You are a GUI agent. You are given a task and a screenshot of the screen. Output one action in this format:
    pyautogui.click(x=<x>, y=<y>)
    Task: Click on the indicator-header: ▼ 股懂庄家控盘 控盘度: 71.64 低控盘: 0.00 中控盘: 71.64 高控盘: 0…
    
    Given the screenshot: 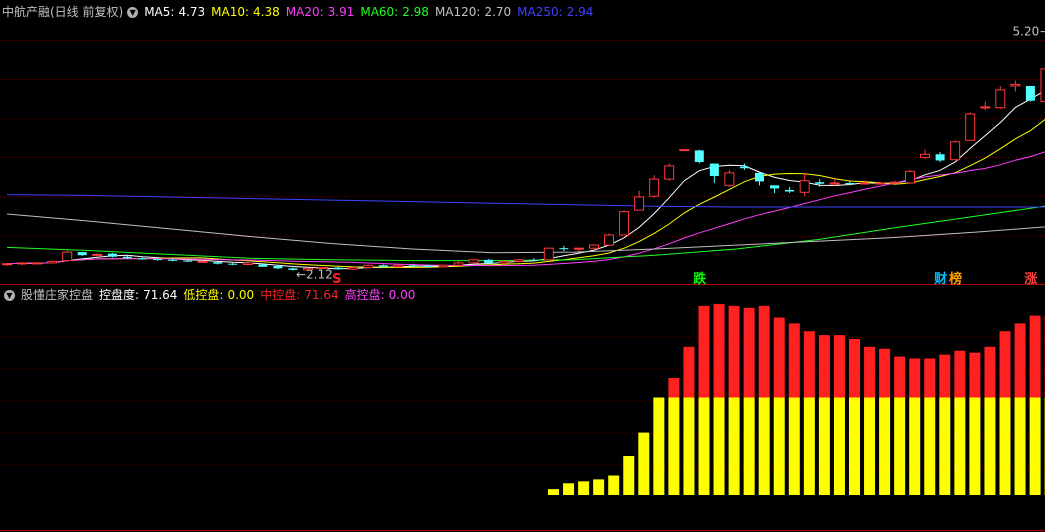 What is the action you would take?
    pyautogui.click(x=211, y=295)
    